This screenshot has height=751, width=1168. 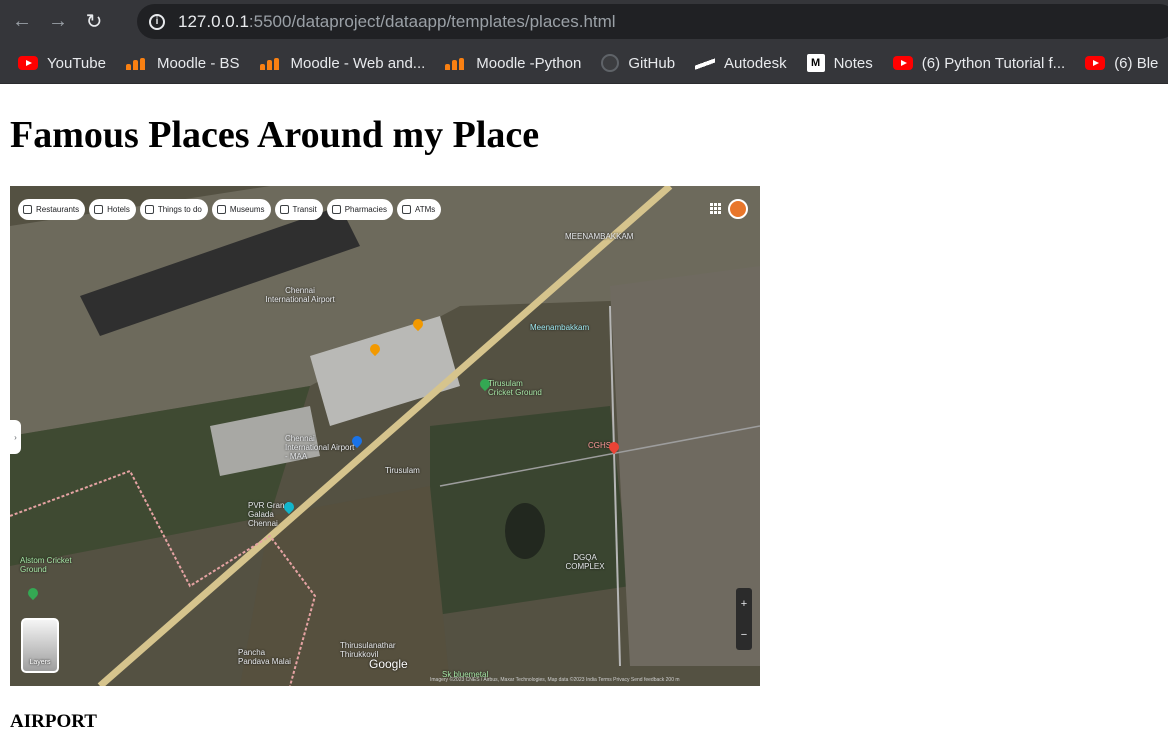 What do you see at coordinates (610, 63) in the screenshot?
I see `github-icon` at bounding box center [610, 63].